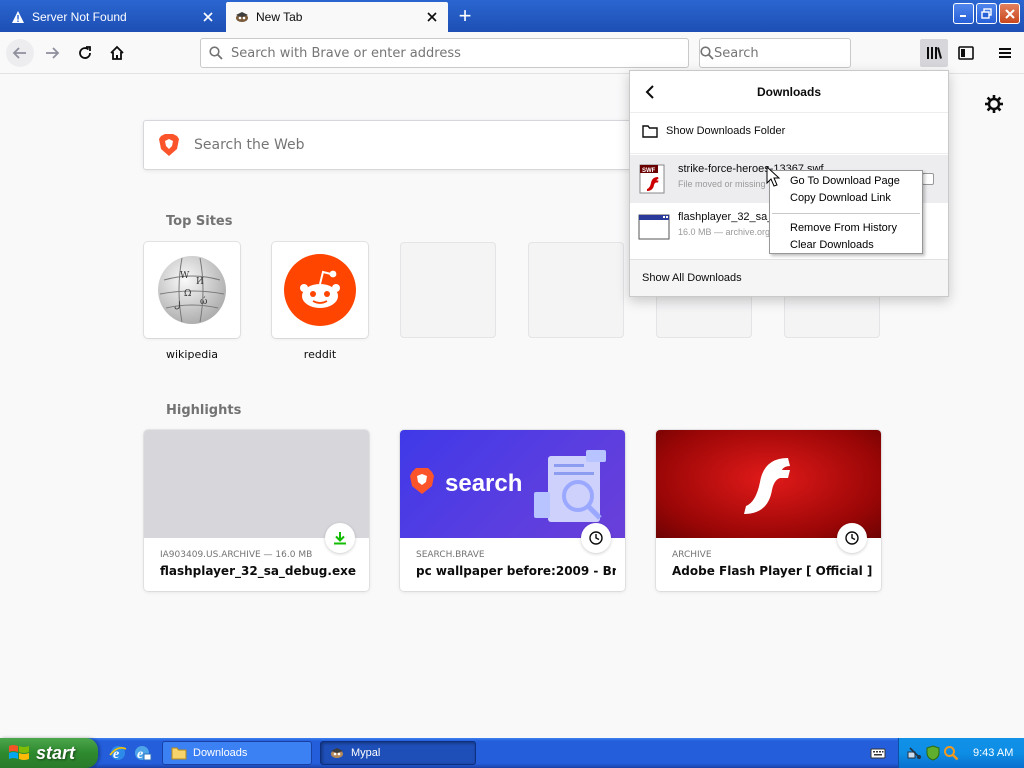 The width and height of the screenshot is (1024, 768). What do you see at coordinates (117, 53) in the screenshot?
I see `home-button` at bounding box center [117, 53].